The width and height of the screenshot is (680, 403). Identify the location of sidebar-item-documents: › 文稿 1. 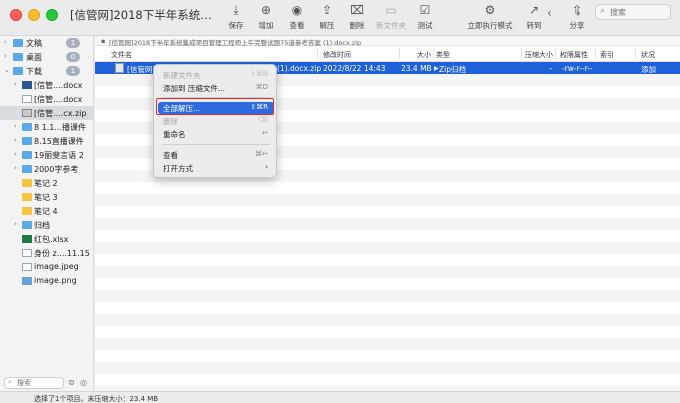
(47, 43).